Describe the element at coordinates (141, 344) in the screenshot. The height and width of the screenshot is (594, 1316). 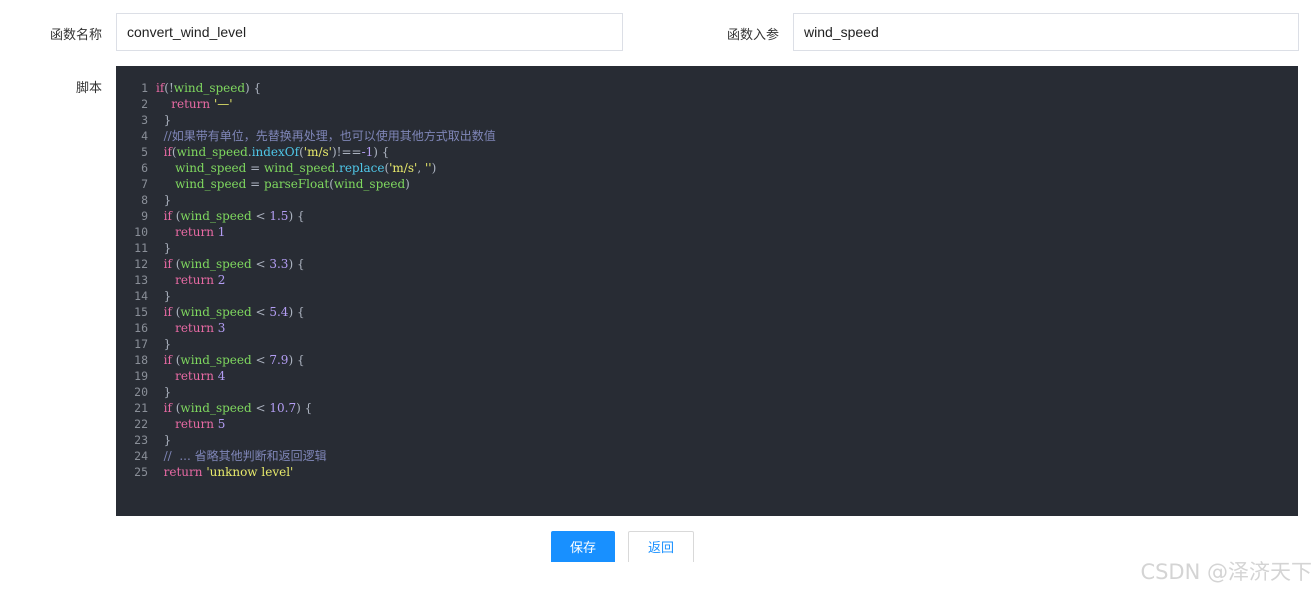
I see `line-number: 17` at that location.